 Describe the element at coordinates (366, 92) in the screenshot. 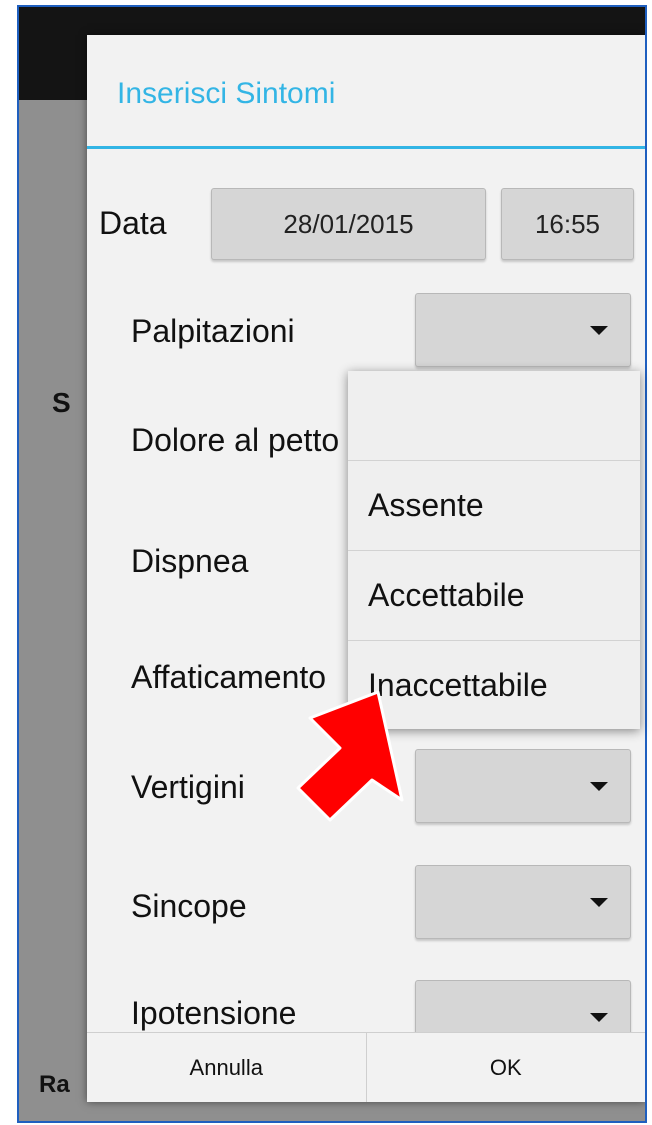

I see `dialog-title-bar: Inserisci Sintomi` at that location.